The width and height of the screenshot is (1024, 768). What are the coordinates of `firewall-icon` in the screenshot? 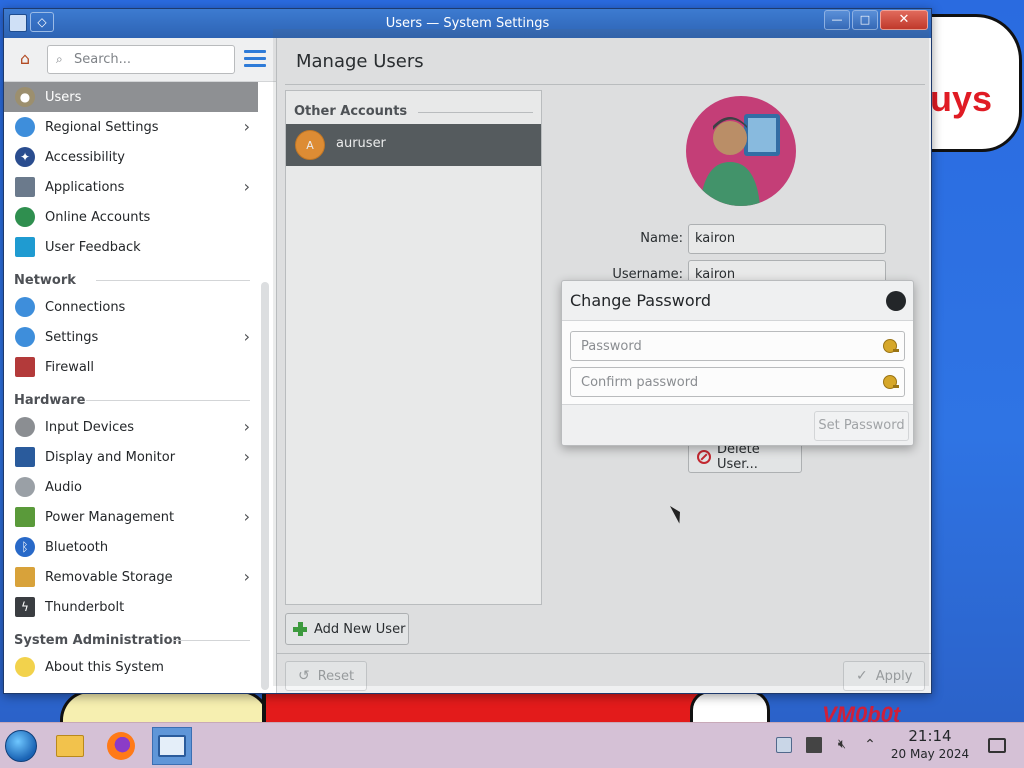 It's located at (25, 367).